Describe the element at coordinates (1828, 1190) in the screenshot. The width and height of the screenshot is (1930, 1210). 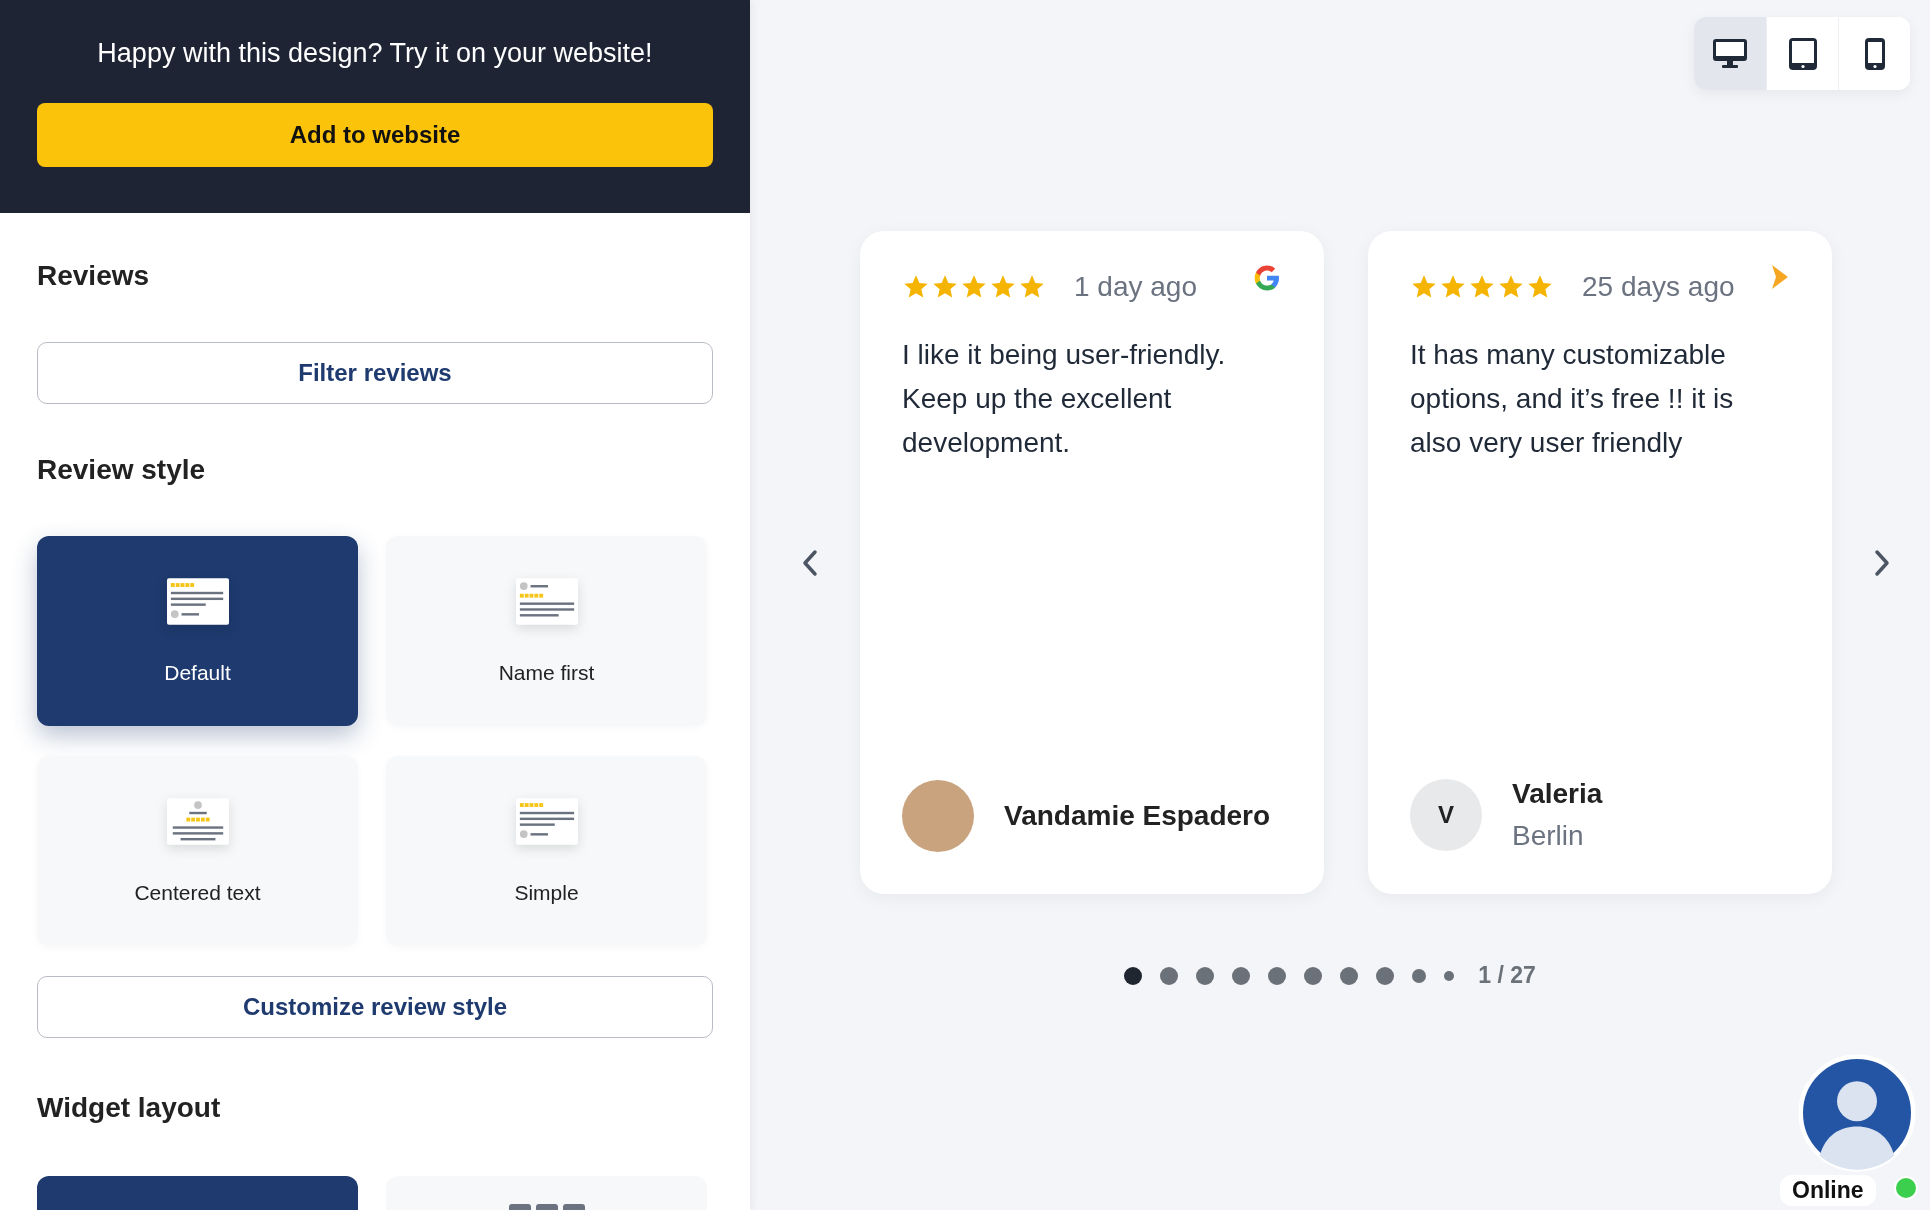
I see `online-status-label: Online` at that location.